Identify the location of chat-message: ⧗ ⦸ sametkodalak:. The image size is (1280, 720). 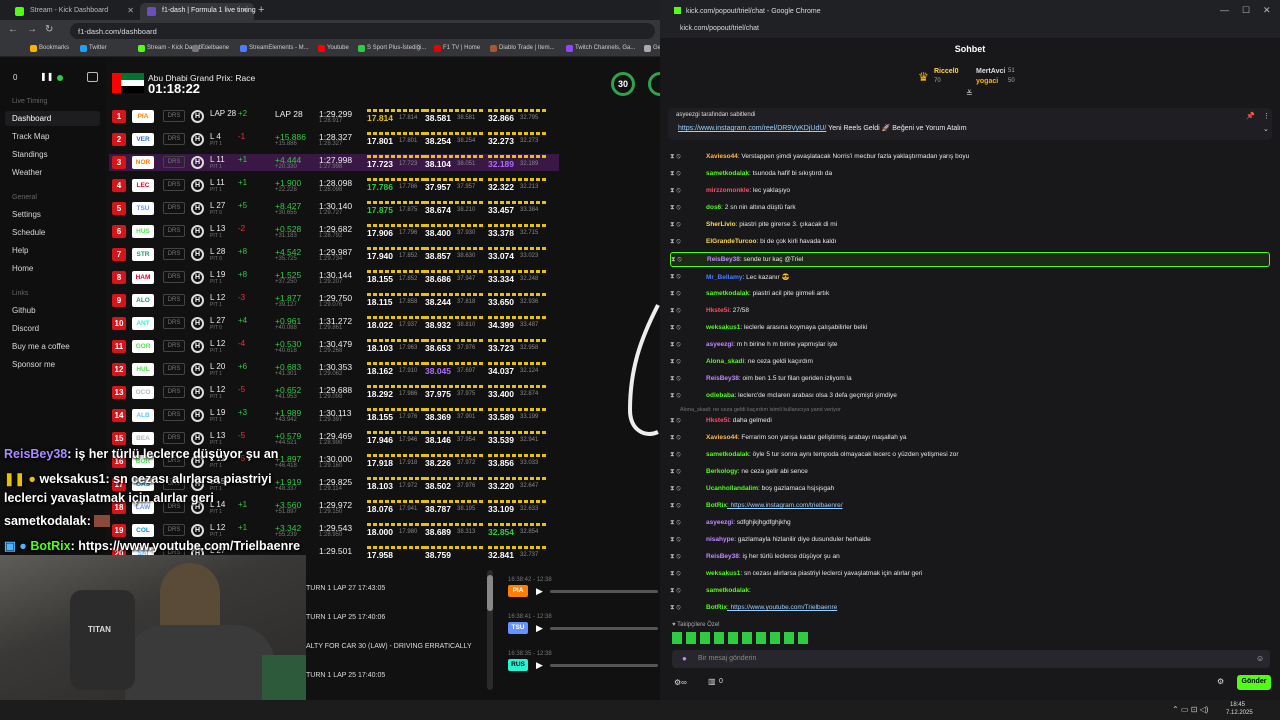
(970, 591).